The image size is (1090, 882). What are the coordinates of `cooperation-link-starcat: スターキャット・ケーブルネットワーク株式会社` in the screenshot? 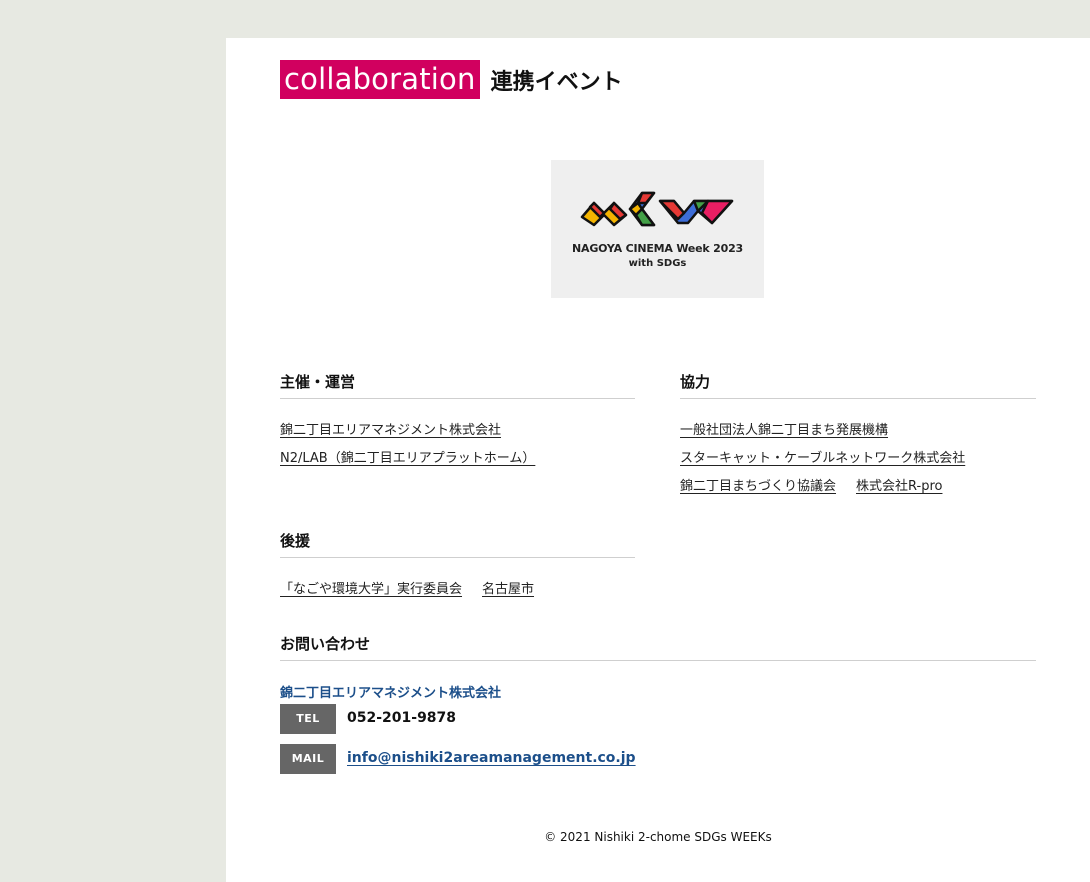 It's located at (822, 456).